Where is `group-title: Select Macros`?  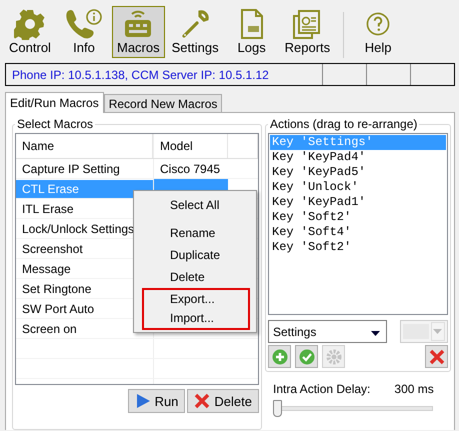 group-title: Select Macros is located at coordinates (55, 124).